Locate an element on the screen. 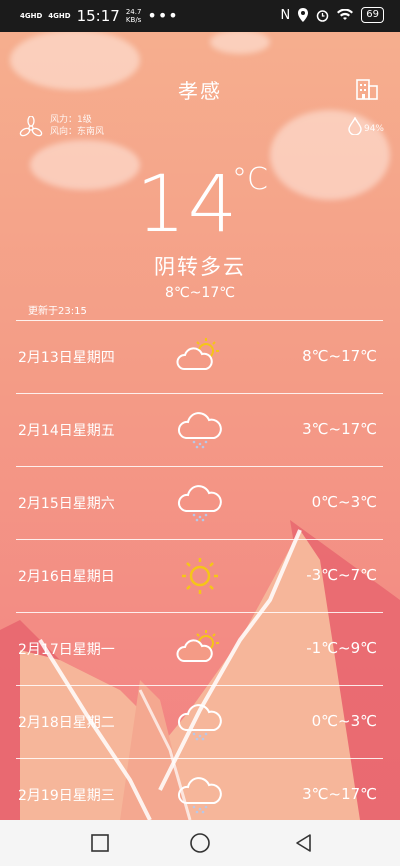  forecast-range: -1℃~9℃ is located at coordinates (341, 648).